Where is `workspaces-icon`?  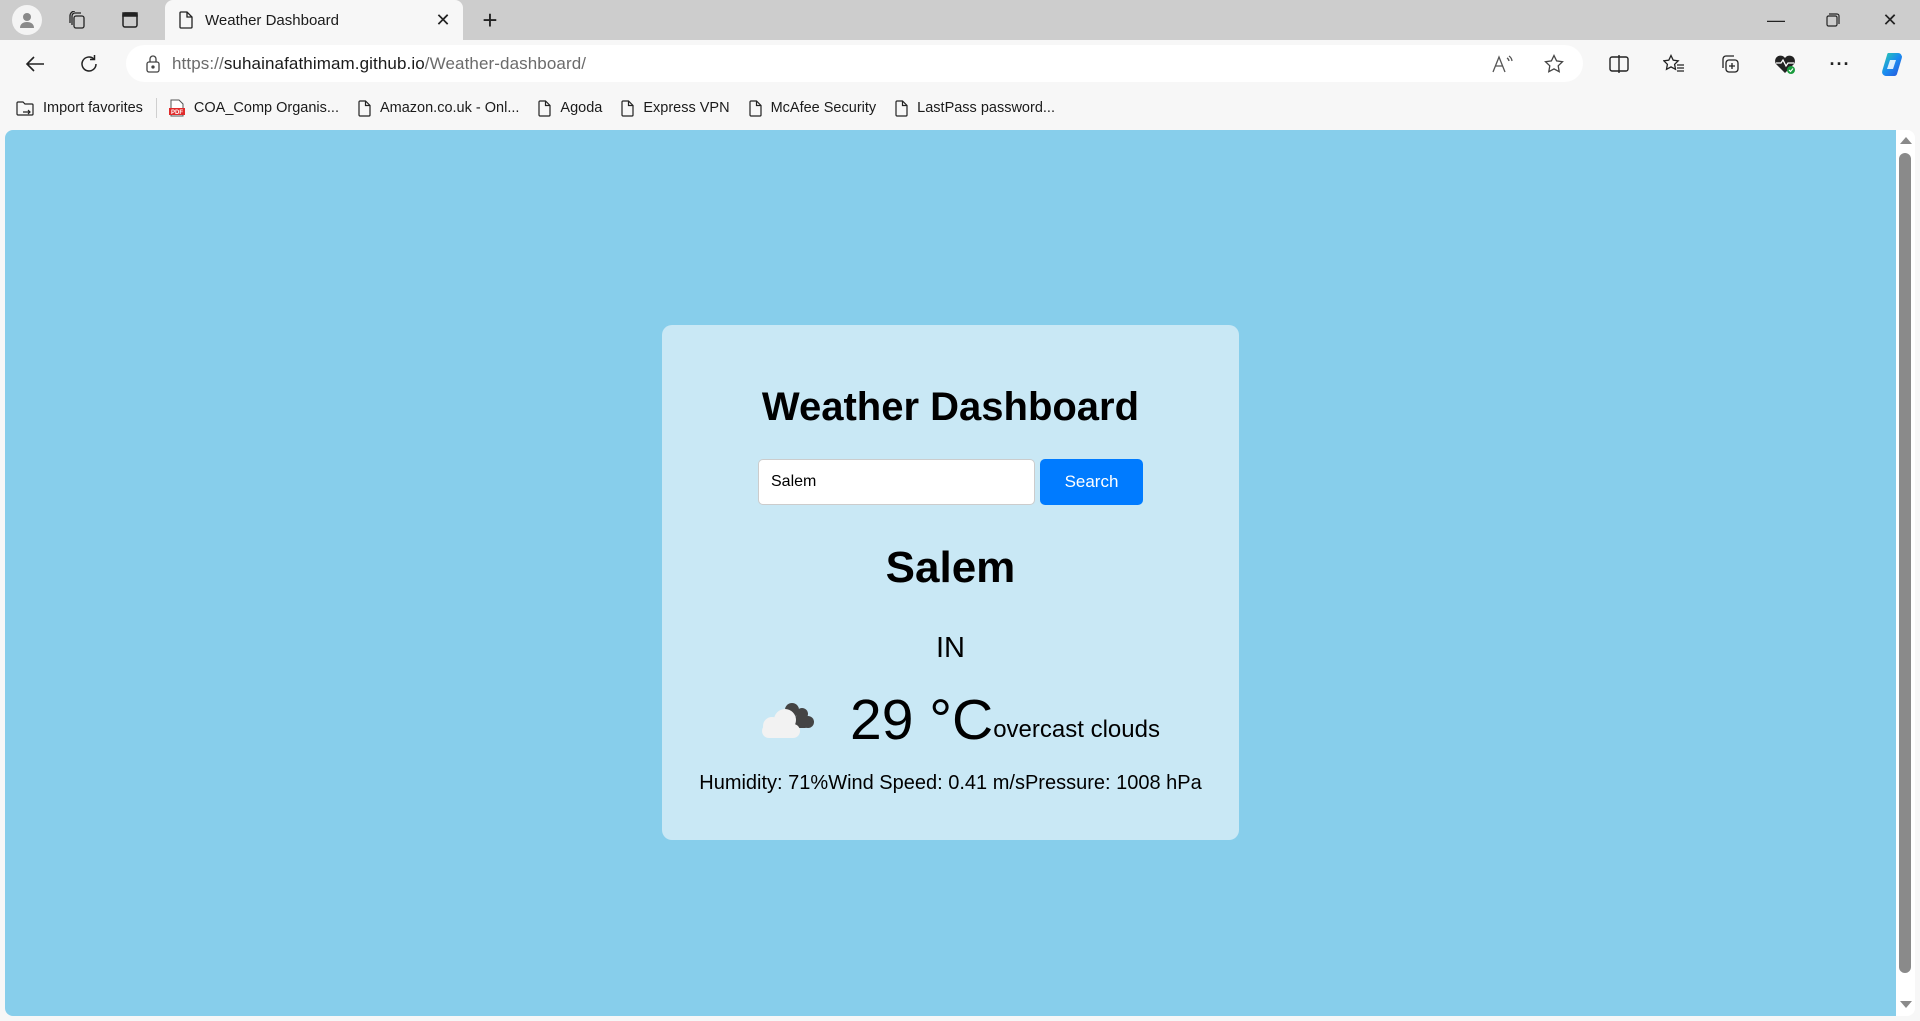 workspaces-icon is located at coordinates (77, 20).